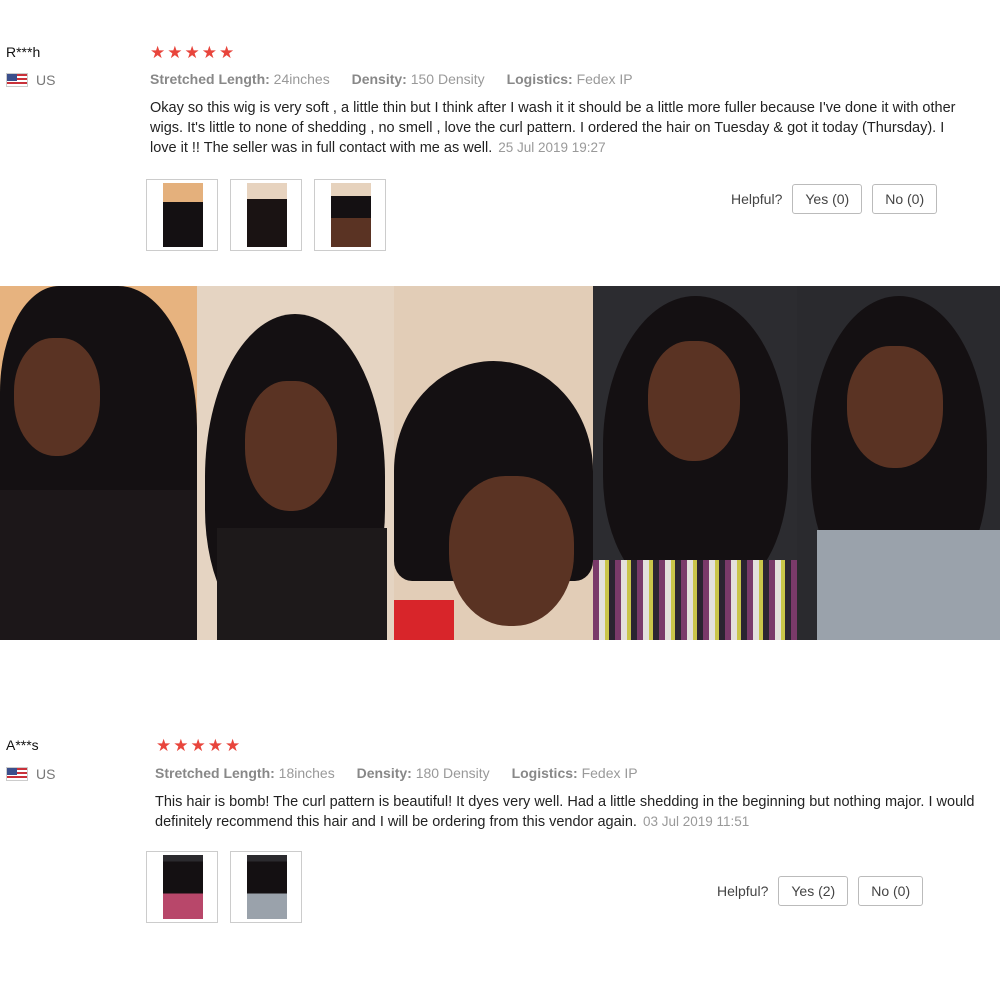  What do you see at coordinates (827, 199) in the screenshot?
I see `helpful-yes-button: Yes (0)` at bounding box center [827, 199].